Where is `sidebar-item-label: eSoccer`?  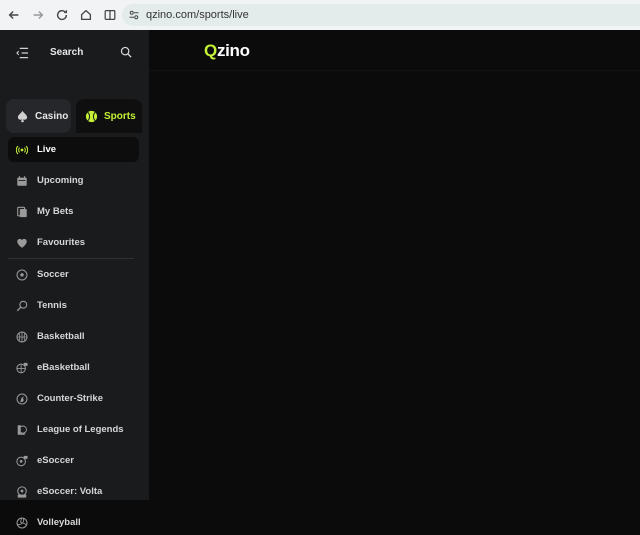 sidebar-item-label: eSoccer is located at coordinates (55, 460).